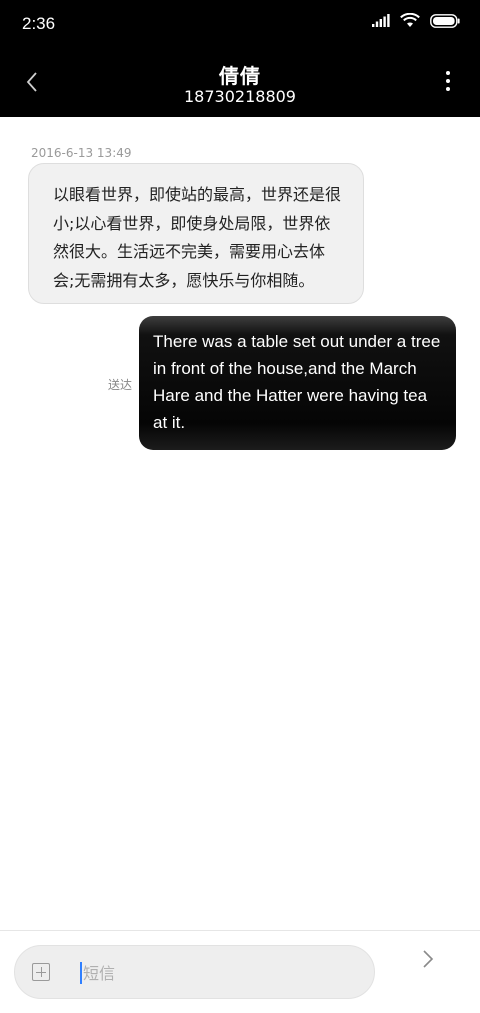 This screenshot has height=1013, width=480. I want to click on more-options-button, so click(448, 83).